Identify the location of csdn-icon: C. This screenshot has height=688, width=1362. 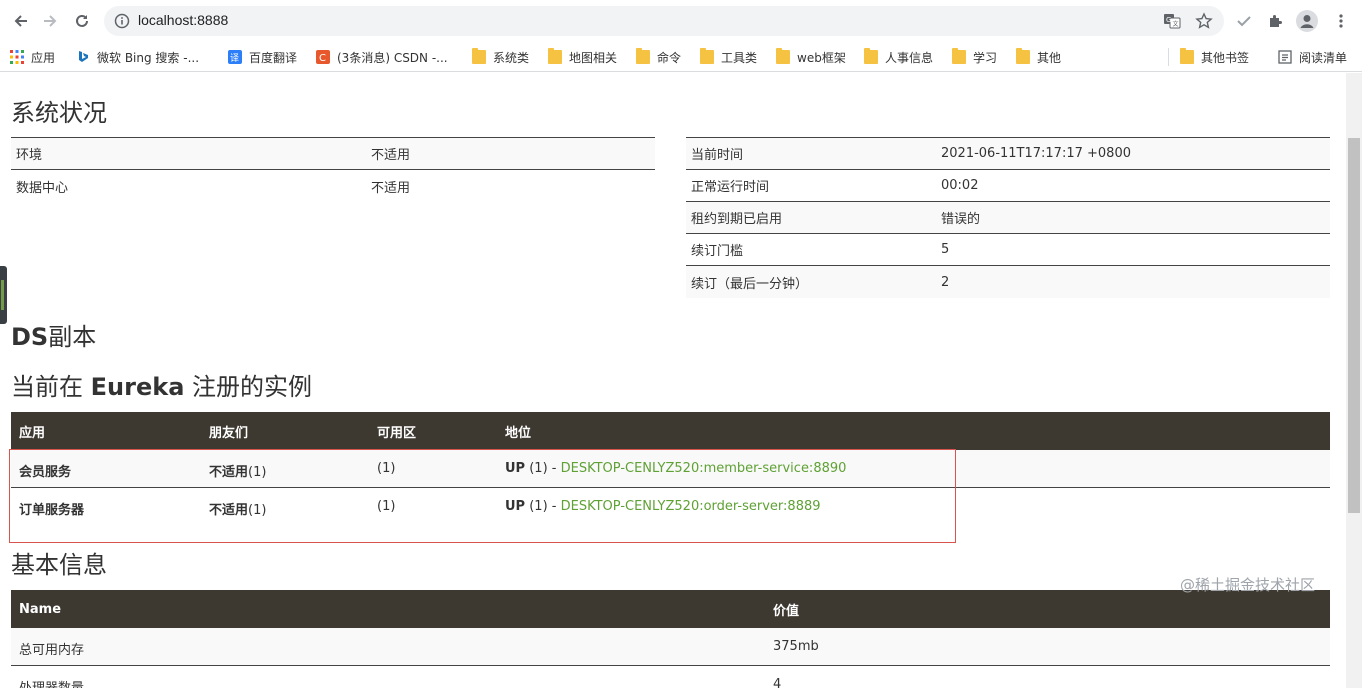
(323, 57).